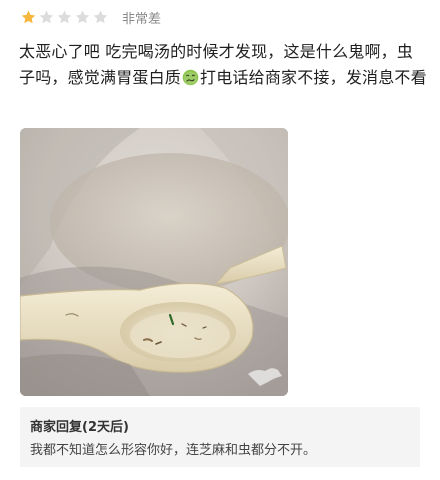 The height and width of the screenshot is (480, 440). What do you see at coordinates (142, 19) in the screenshot?
I see `rating-label: 非常差` at bounding box center [142, 19].